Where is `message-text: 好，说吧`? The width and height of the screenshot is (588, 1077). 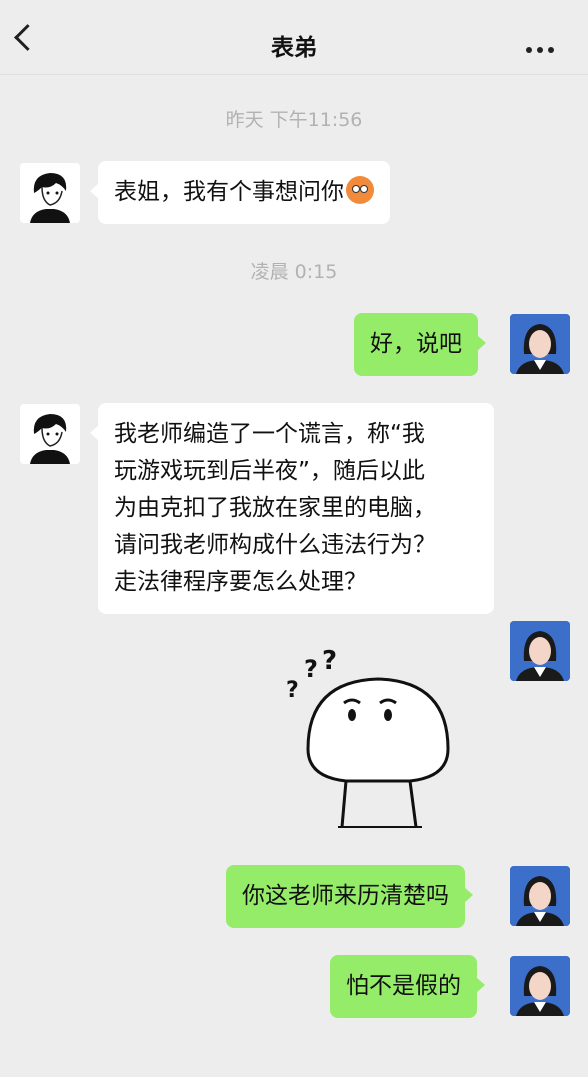 message-text: 好，说吧 is located at coordinates (416, 344).